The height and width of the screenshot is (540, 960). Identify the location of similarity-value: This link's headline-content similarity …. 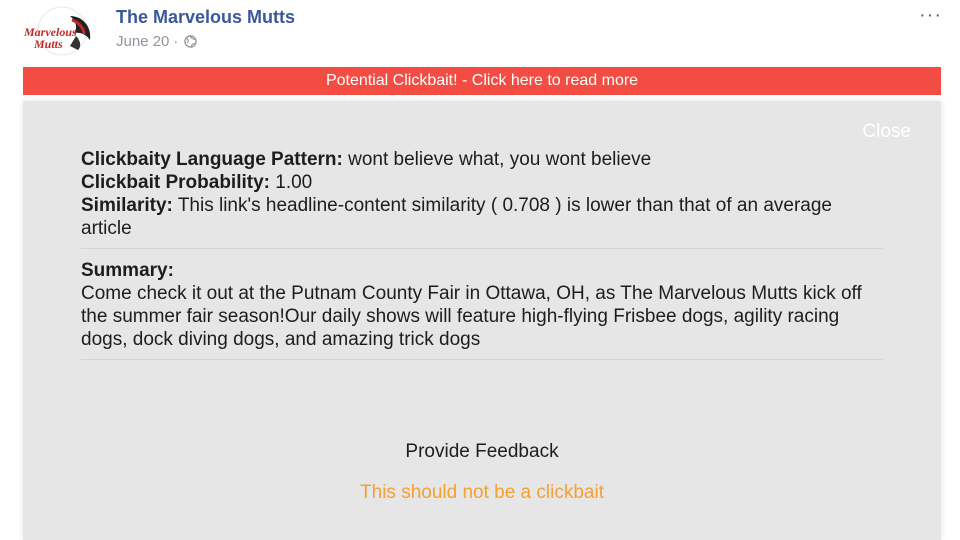
(456, 217).